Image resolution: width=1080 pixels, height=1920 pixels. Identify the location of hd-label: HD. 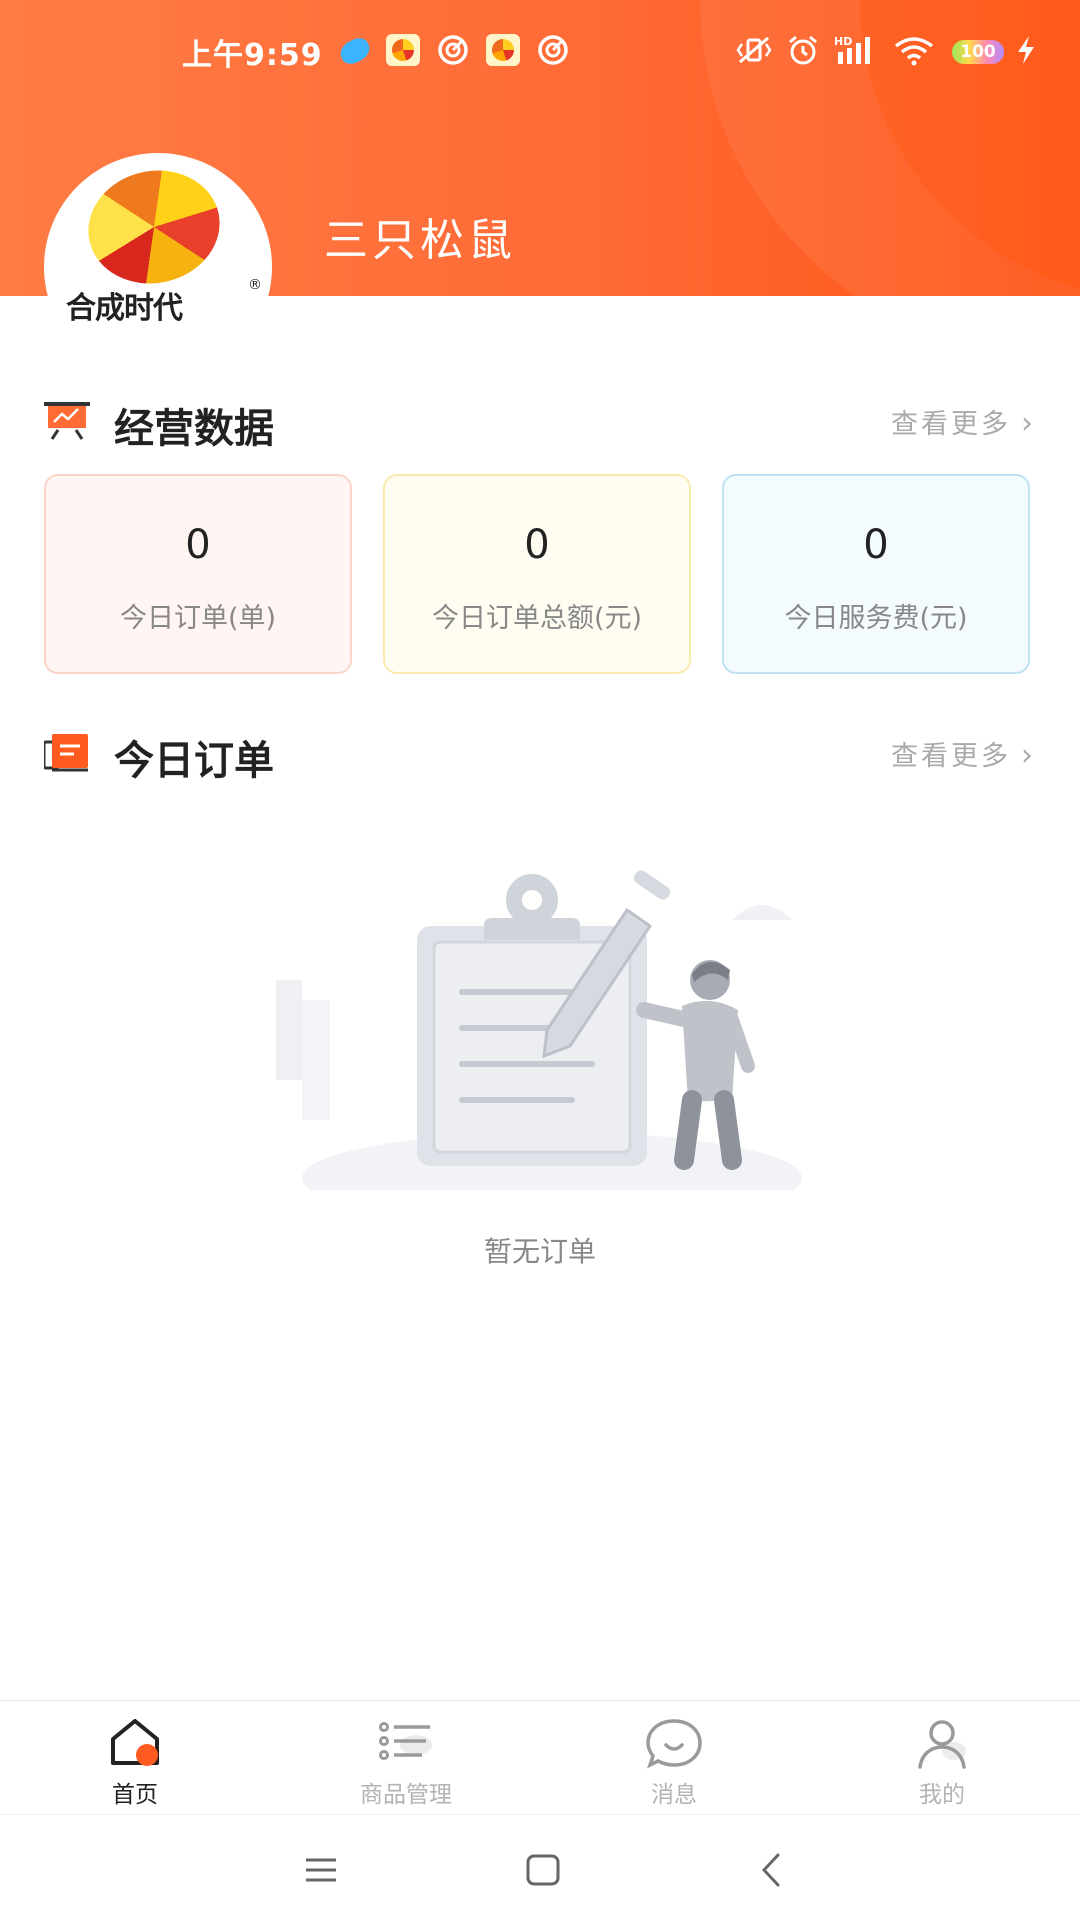
(843, 41).